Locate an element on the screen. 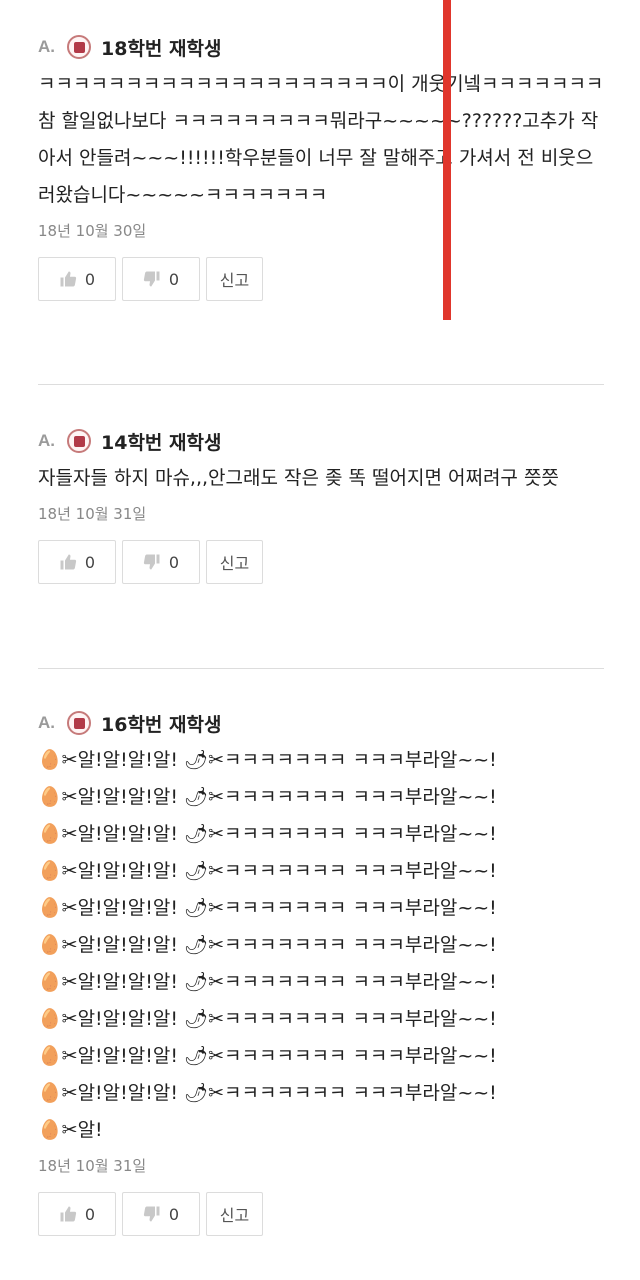 Image resolution: width=640 pixels, height=1280 pixels. author-name: 14학번 재학생 is located at coordinates (161, 442).